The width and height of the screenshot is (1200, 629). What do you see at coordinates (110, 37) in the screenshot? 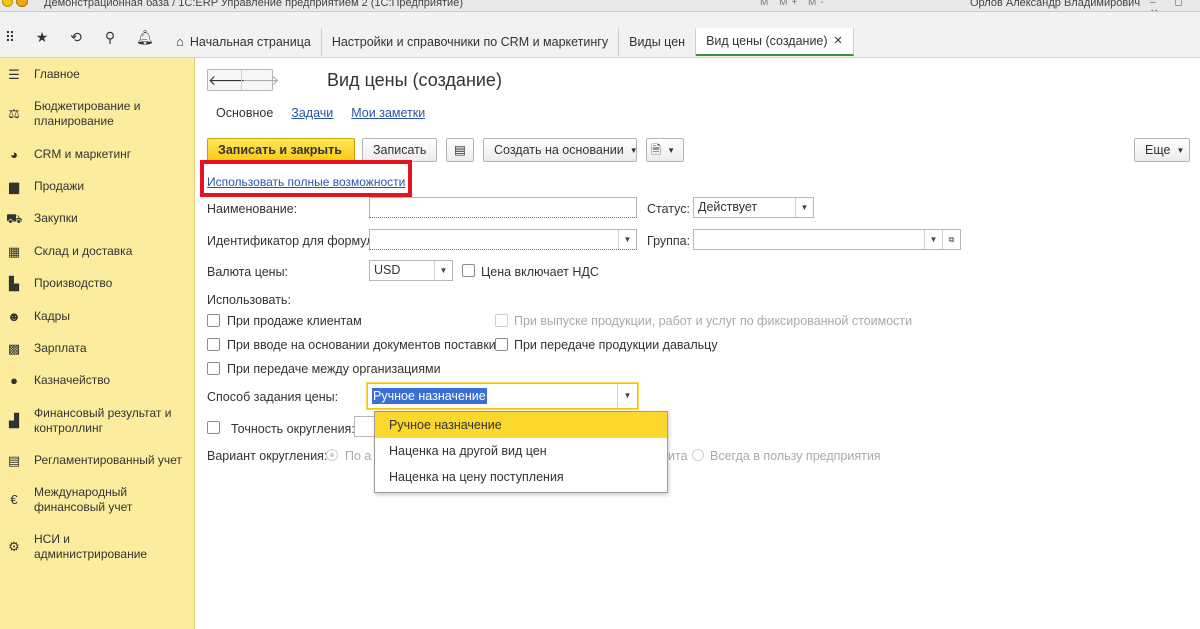
I see `search-icon: ⚲` at bounding box center [110, 37].